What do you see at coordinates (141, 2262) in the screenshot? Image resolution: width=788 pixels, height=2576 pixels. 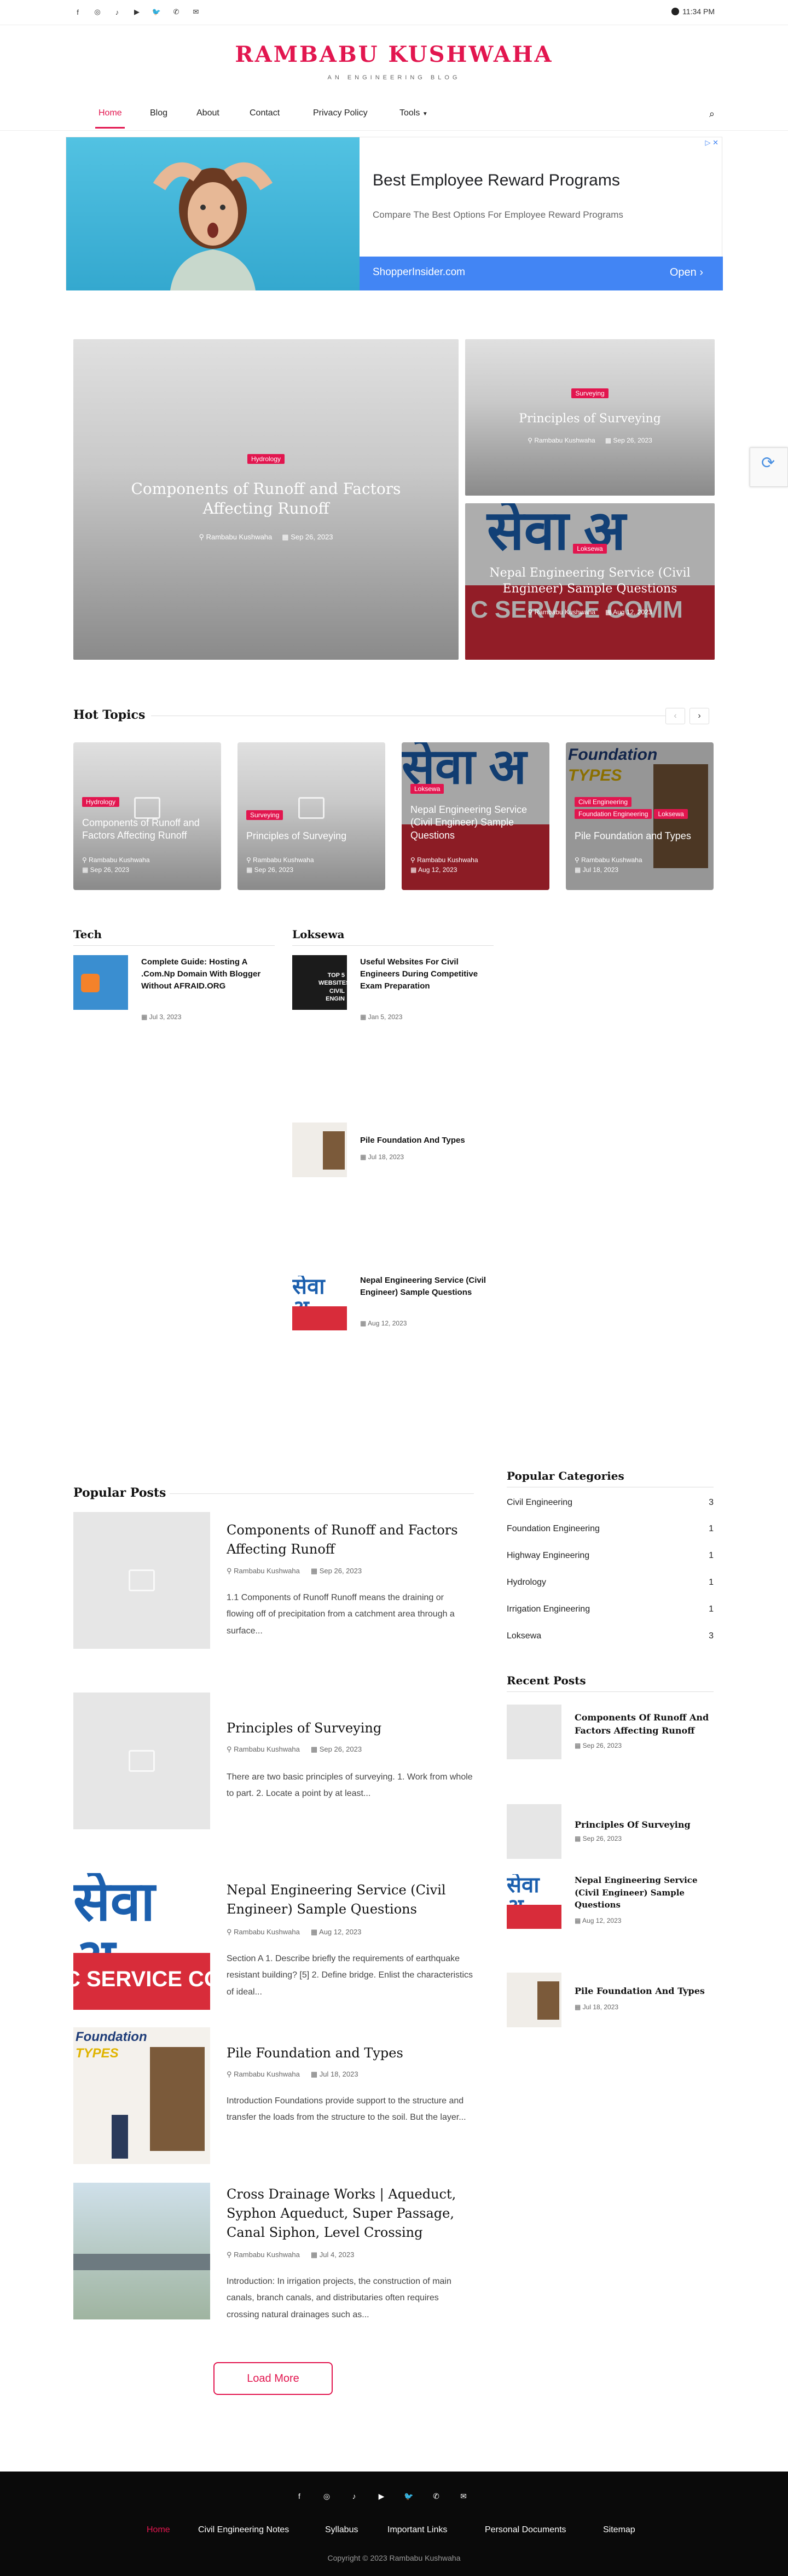 I see `aqueduct-illustration` at bounding box center [141, 2262].